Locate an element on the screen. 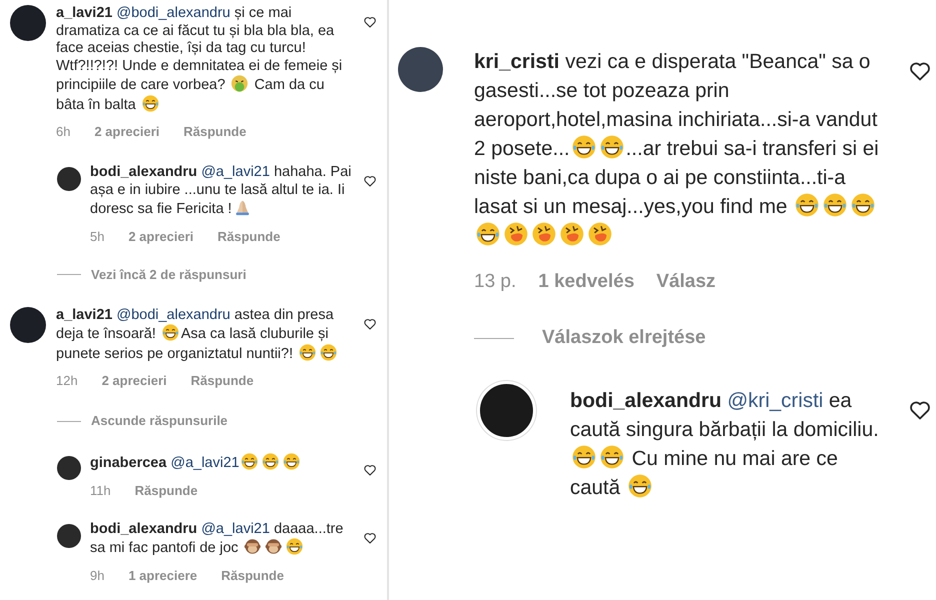 The width and height of the screenshot is (936, 600). vomiting-face-icon is located at coordinates (239, 83).